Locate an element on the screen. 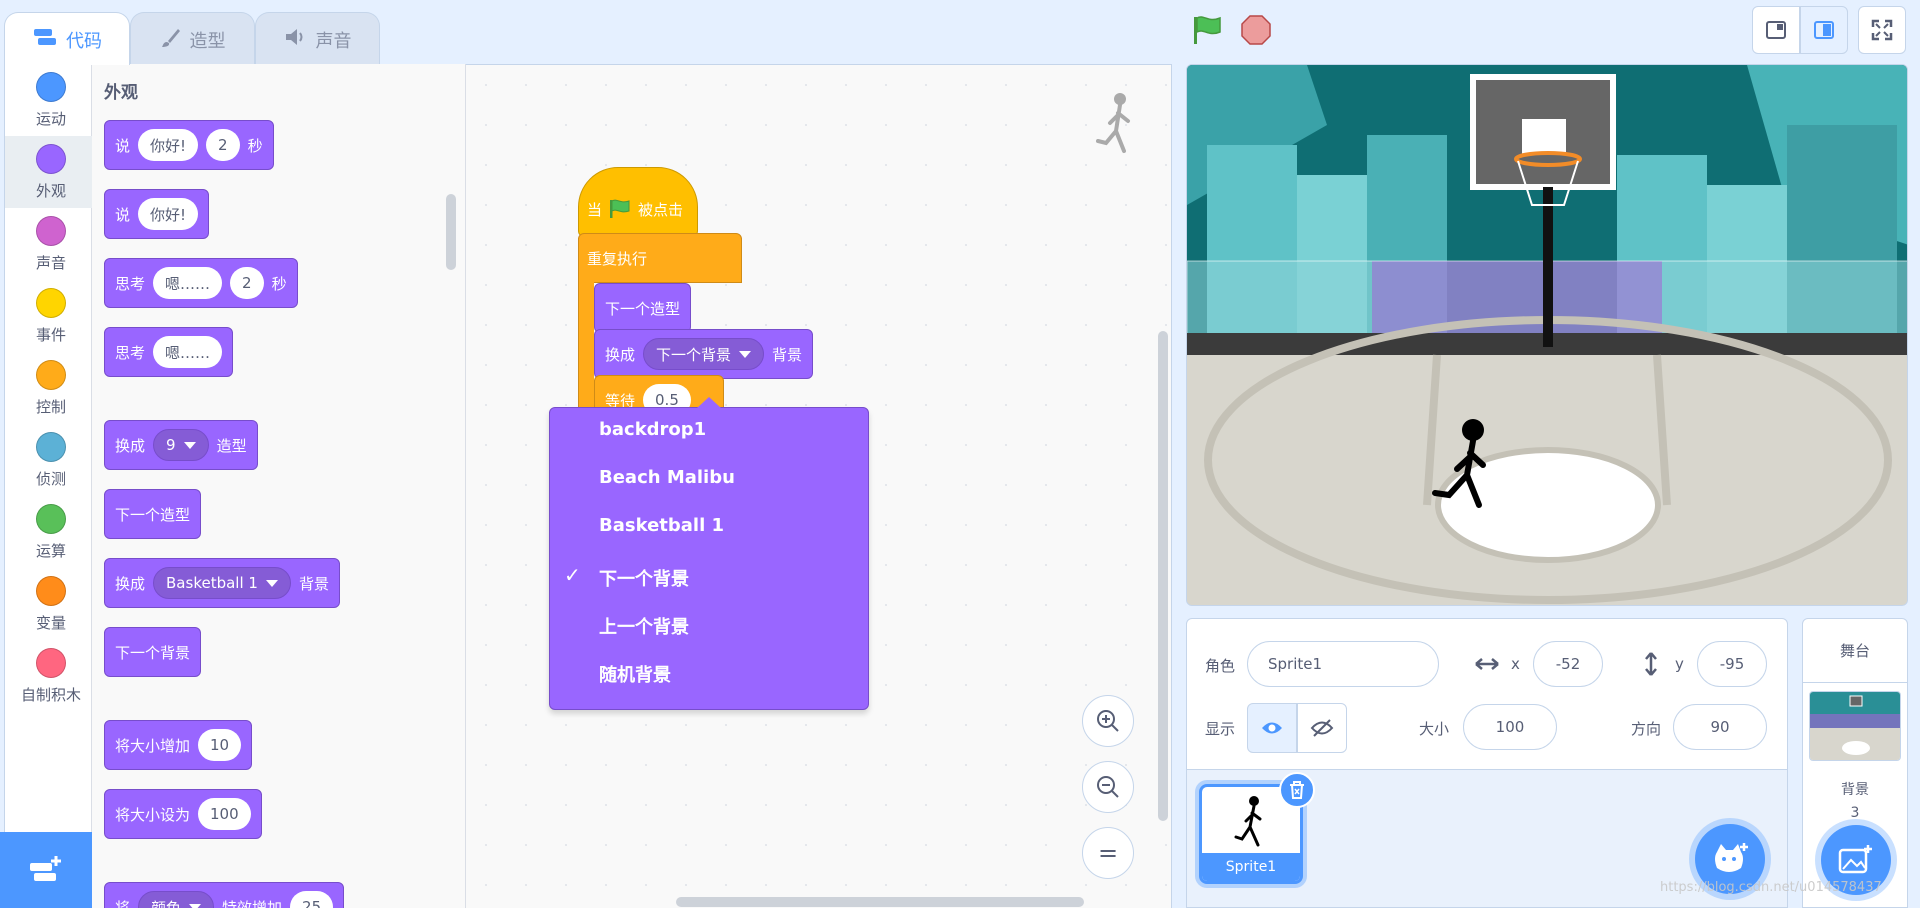 Image resolution: width=1920 pixels, height=908 pixels. block-text: 换成 is located at coordinates (130, 583).